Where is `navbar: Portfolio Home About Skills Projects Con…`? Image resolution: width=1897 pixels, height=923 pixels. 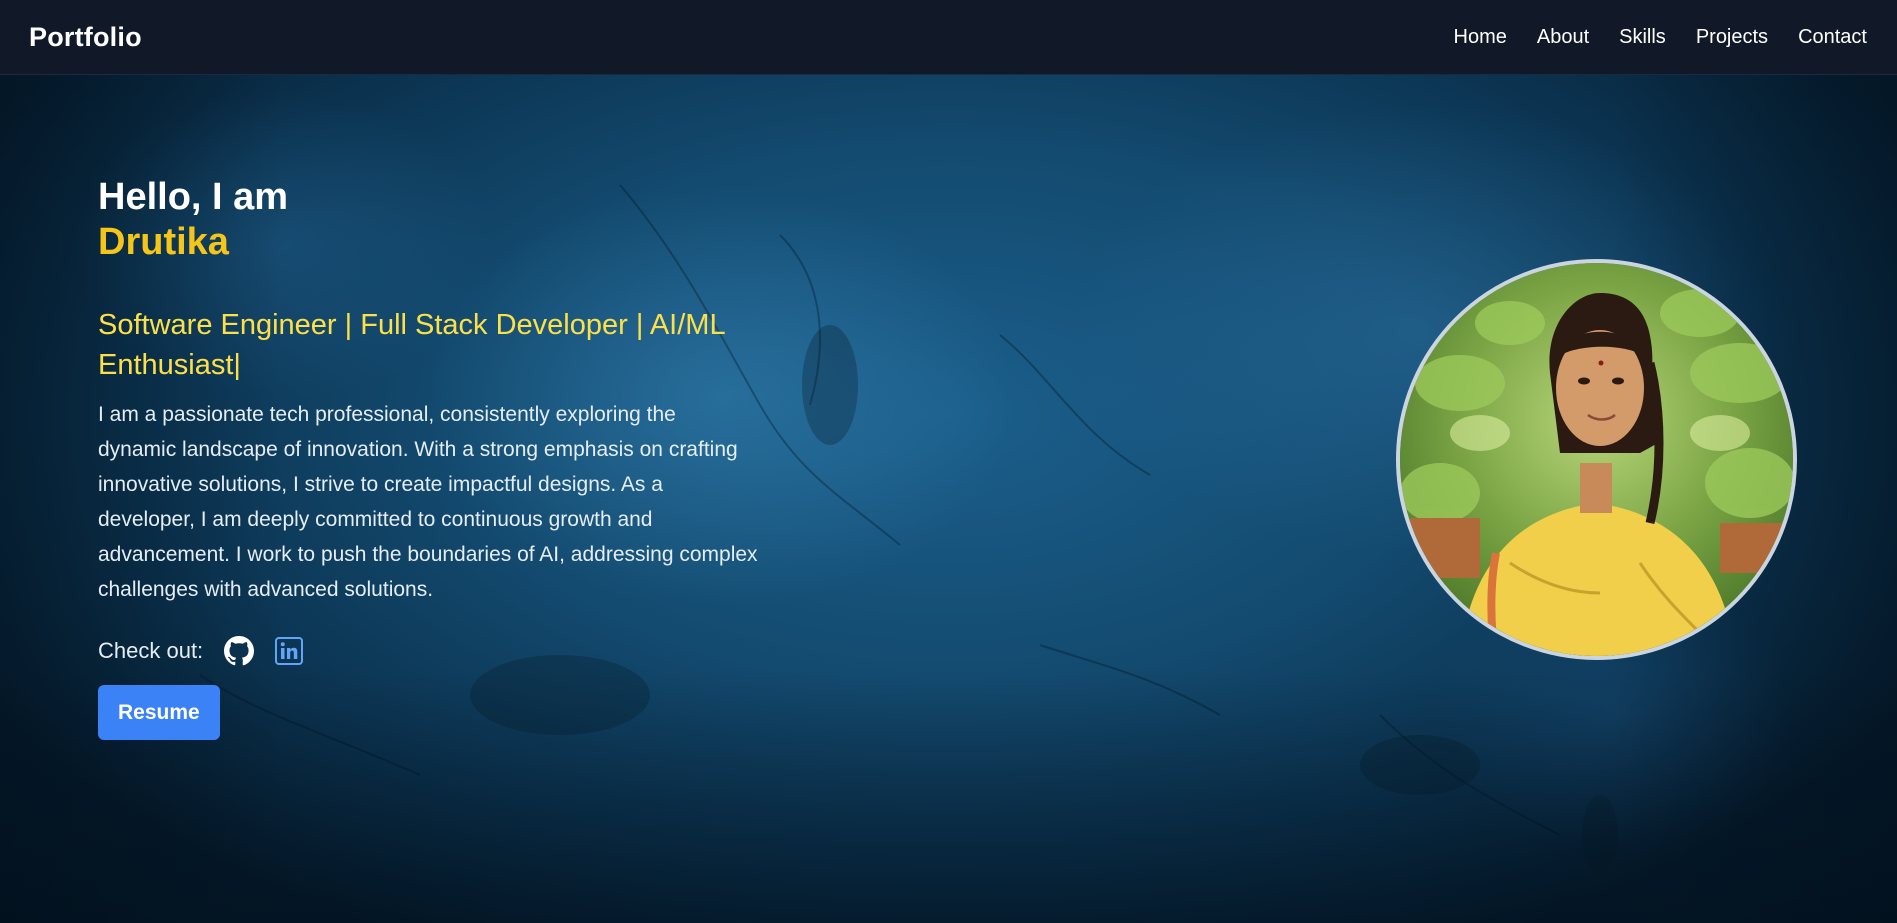 navbar: Portfolio Home About Skills Projects Con… is located at coordinates (948, 37).